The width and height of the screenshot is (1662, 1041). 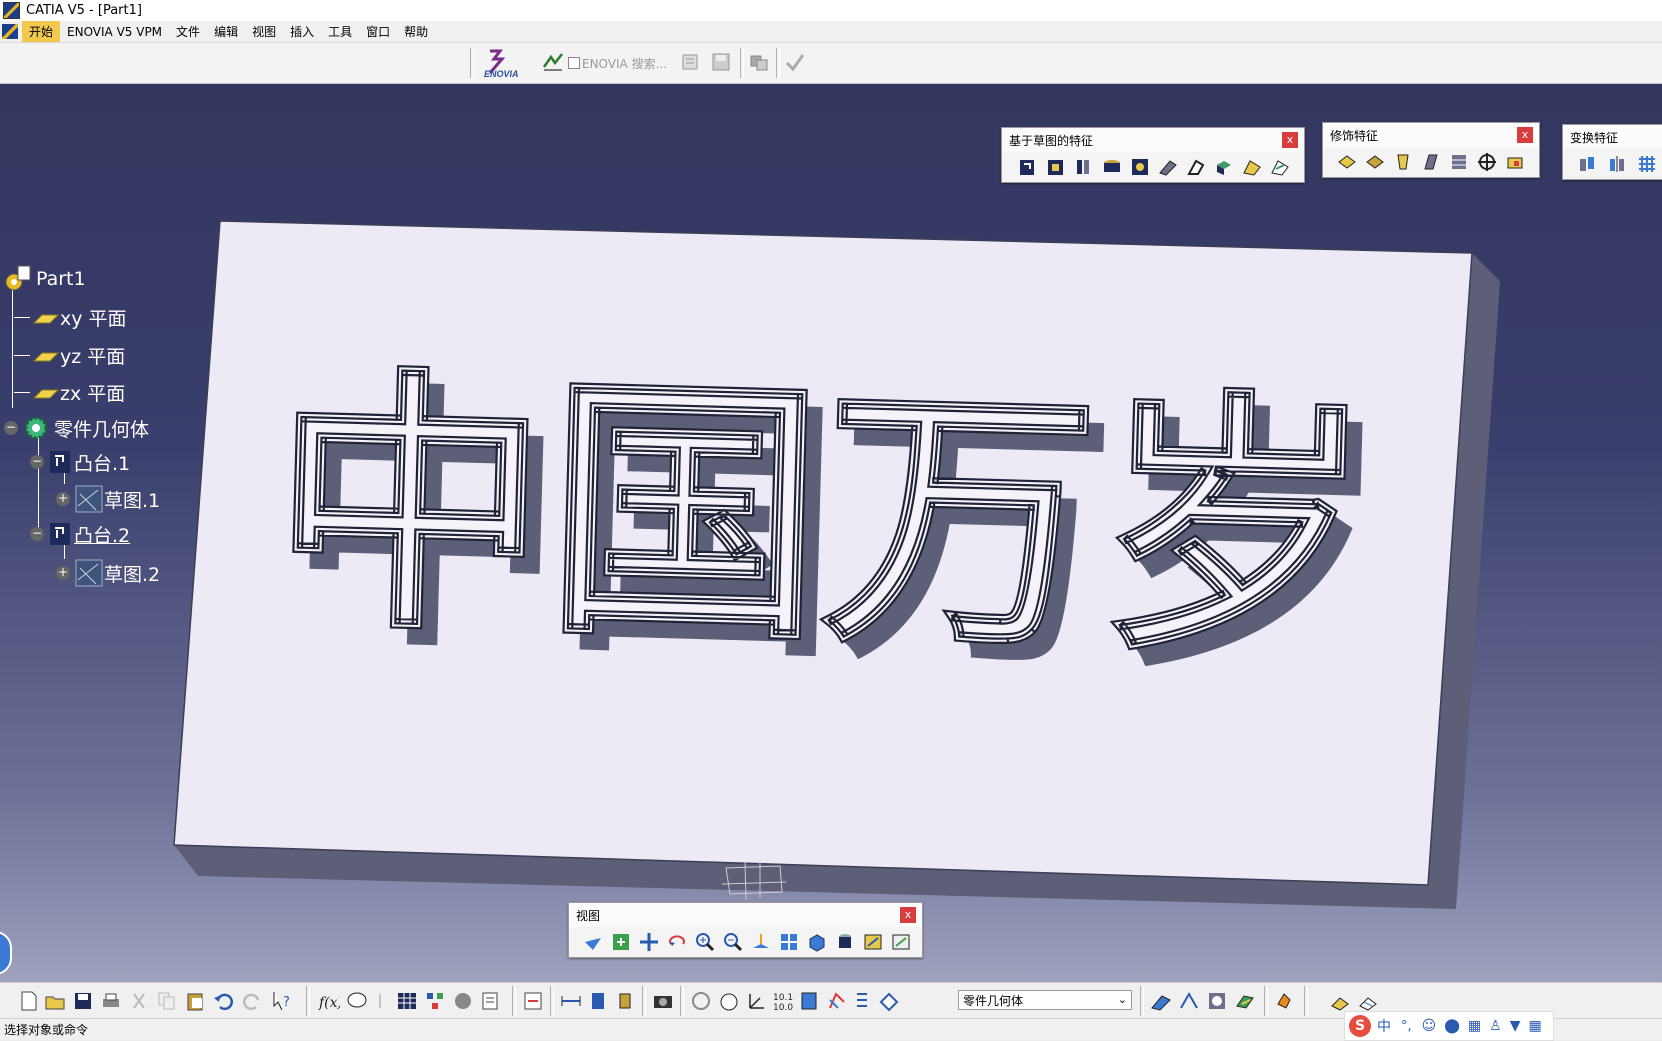 I want to click on stiffener-icon, so click(x=1224, y=167).